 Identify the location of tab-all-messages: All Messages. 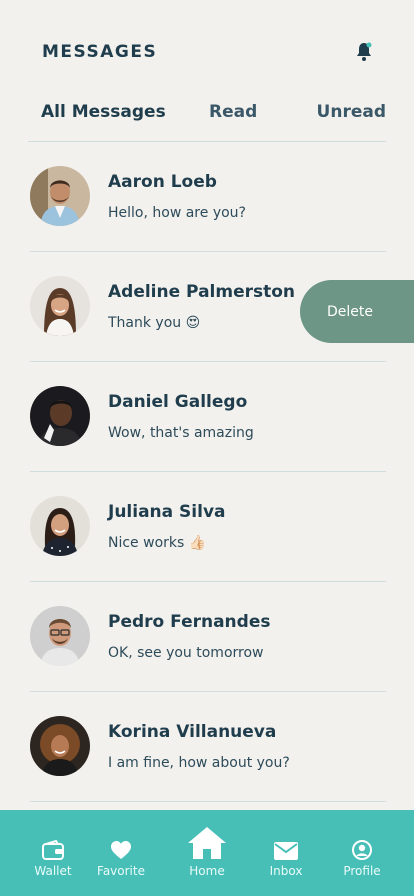
(103, 112).